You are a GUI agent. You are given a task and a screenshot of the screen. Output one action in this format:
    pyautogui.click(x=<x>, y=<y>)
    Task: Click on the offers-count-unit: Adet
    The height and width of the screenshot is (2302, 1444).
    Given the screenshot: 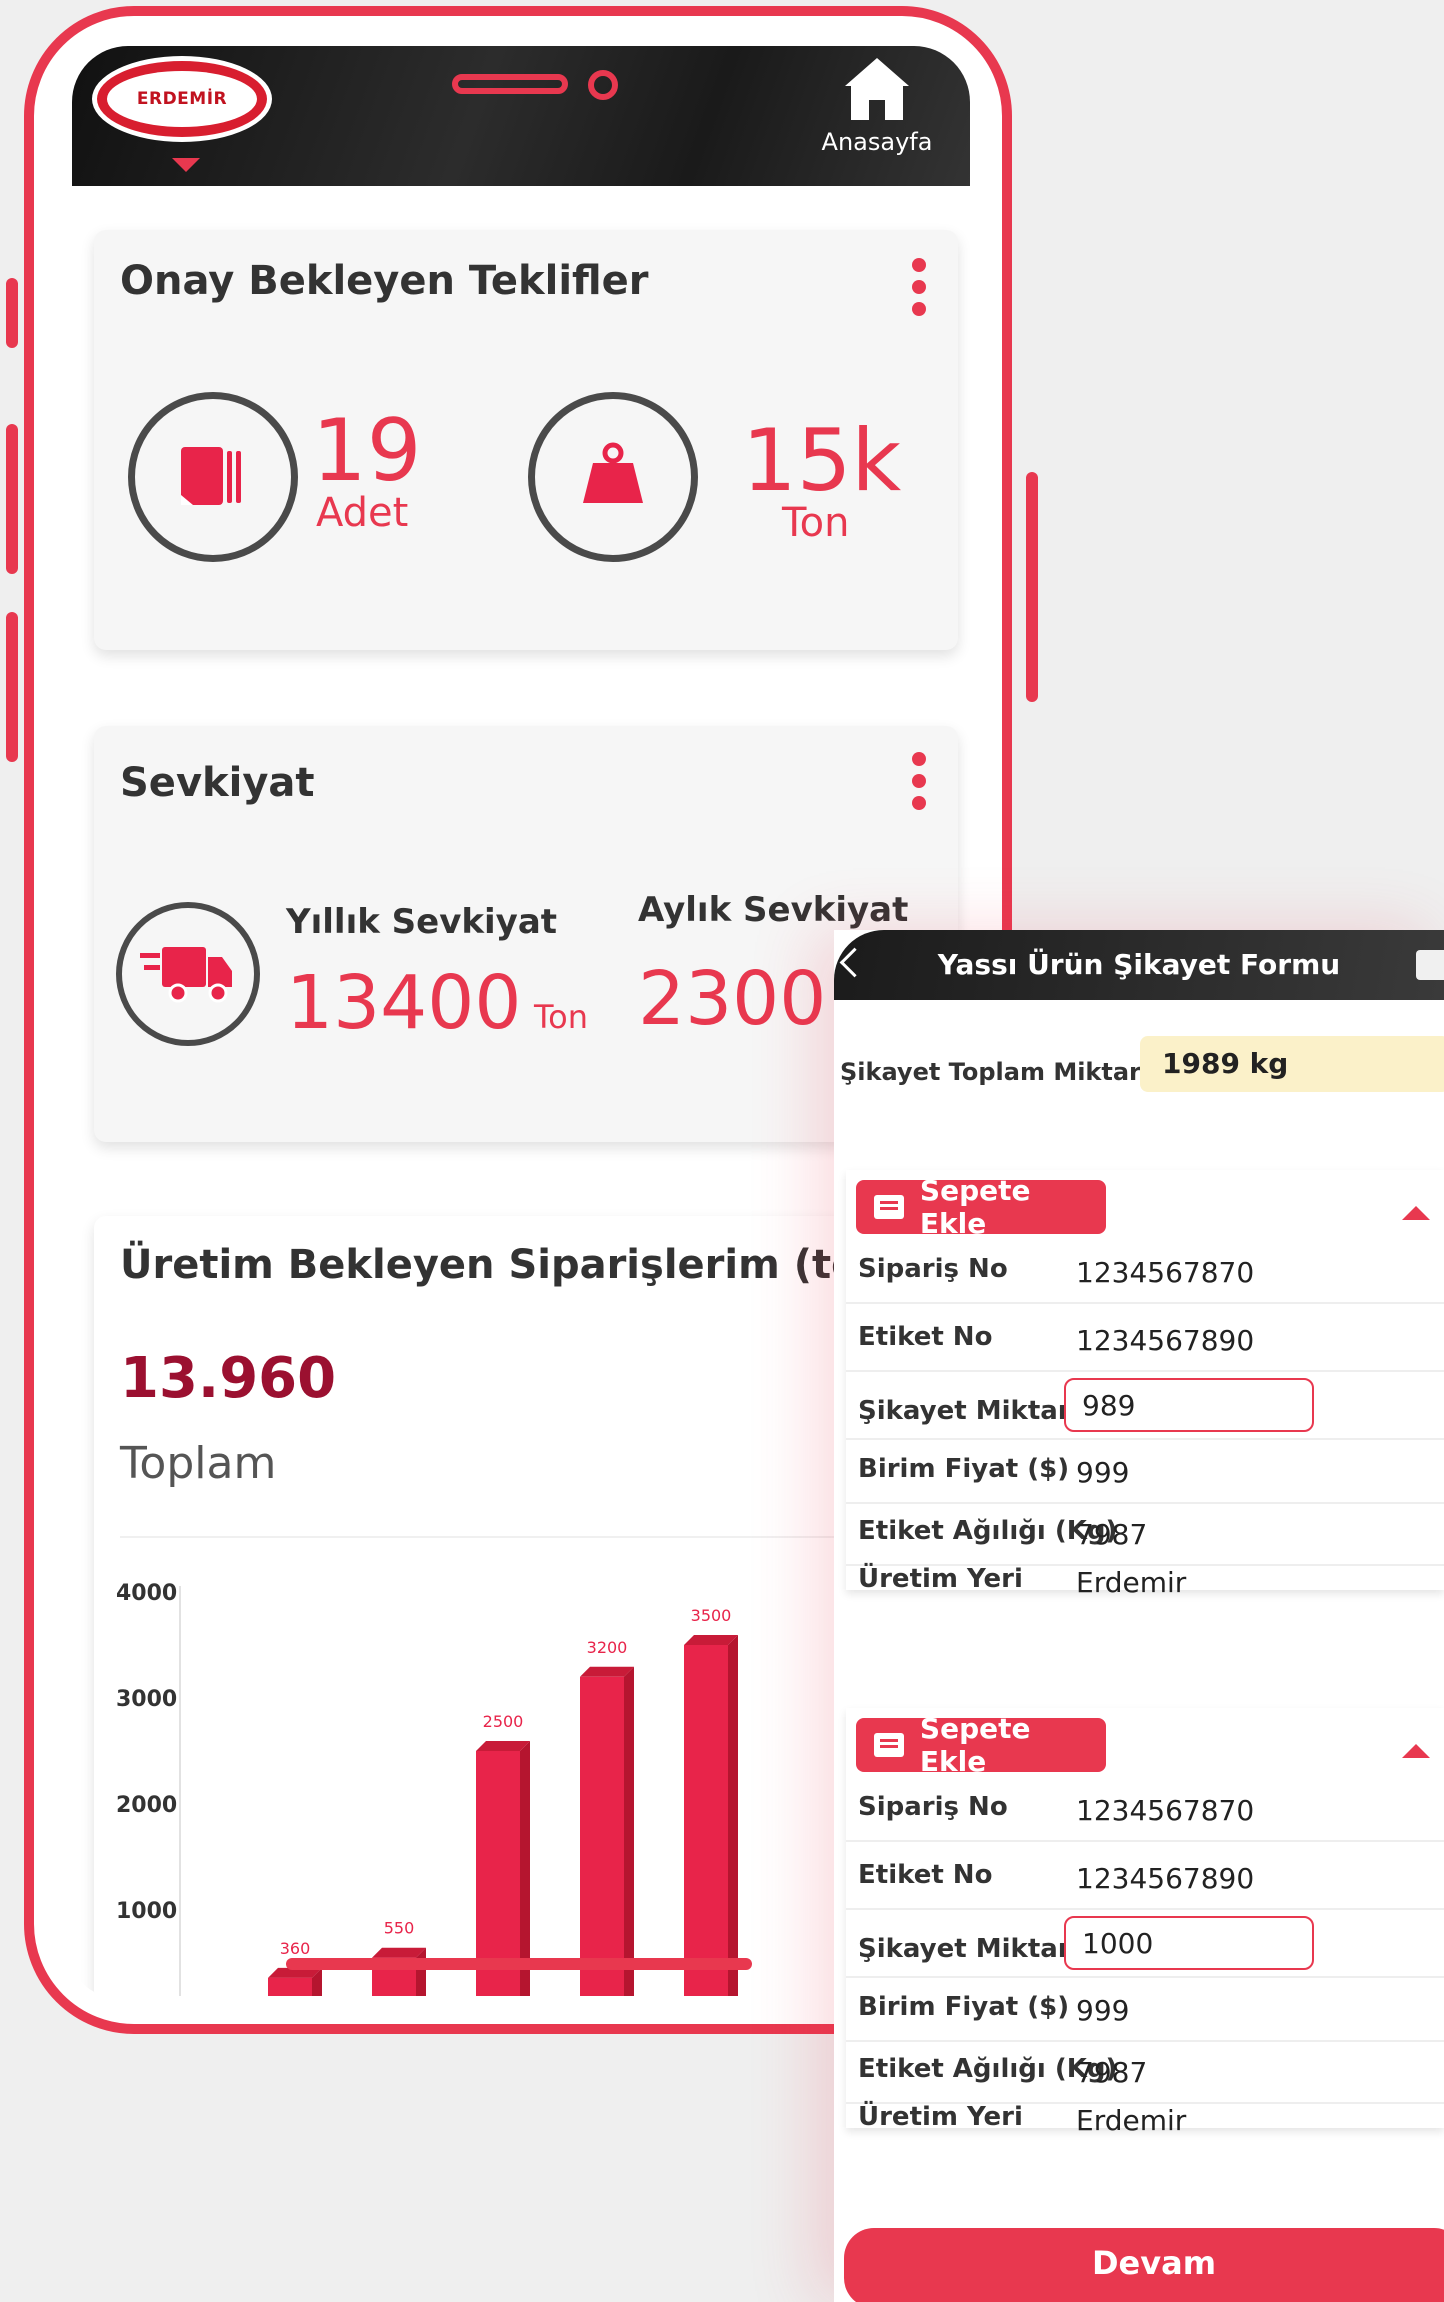 What is the action you would take?
    pyautogui.click(x=362, y=513)
    